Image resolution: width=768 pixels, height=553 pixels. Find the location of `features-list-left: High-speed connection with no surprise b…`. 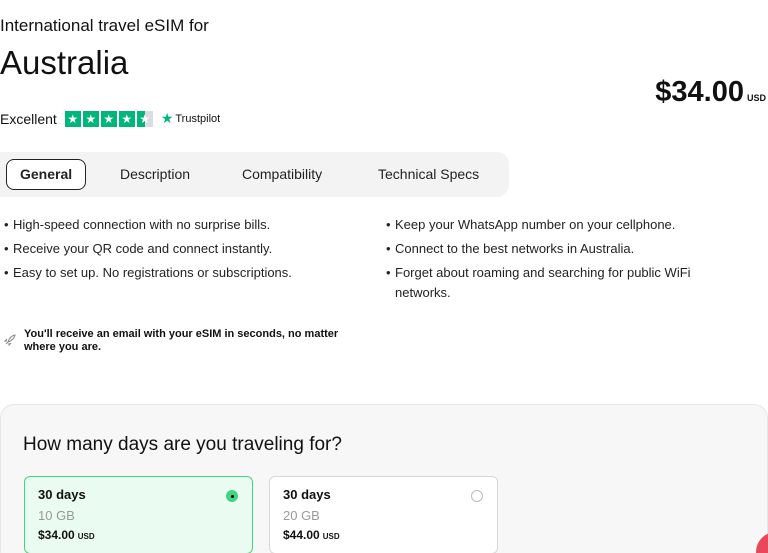

features-list-left: High-speed connection with no surprise b… is located at coordinates (184, 251).